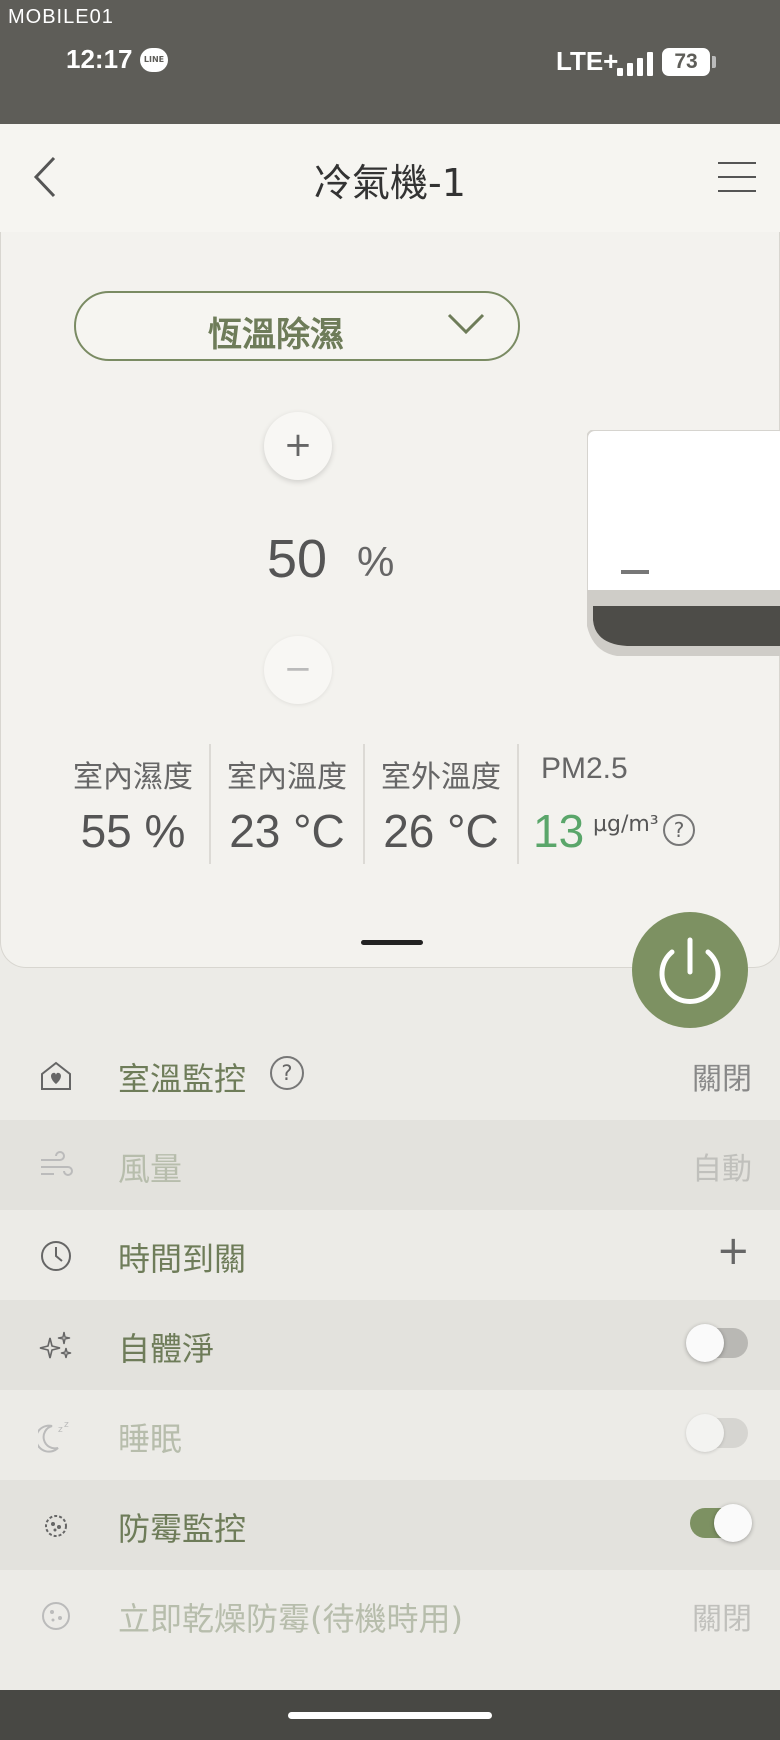 The height and width of the screenshot is (1740, 780). I want to click on self-clean-toggle, so click(717, 1343).